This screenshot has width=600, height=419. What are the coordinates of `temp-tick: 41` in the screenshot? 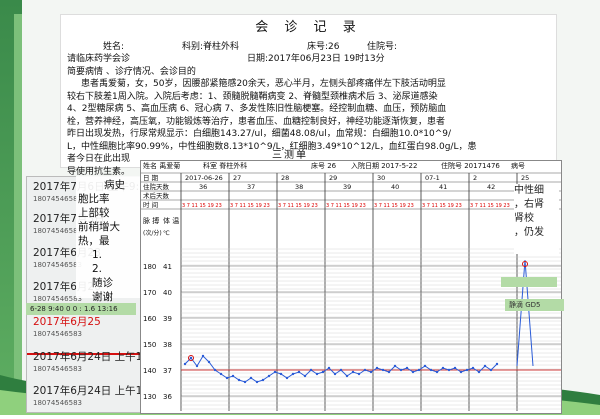 It's located at (167, 267).